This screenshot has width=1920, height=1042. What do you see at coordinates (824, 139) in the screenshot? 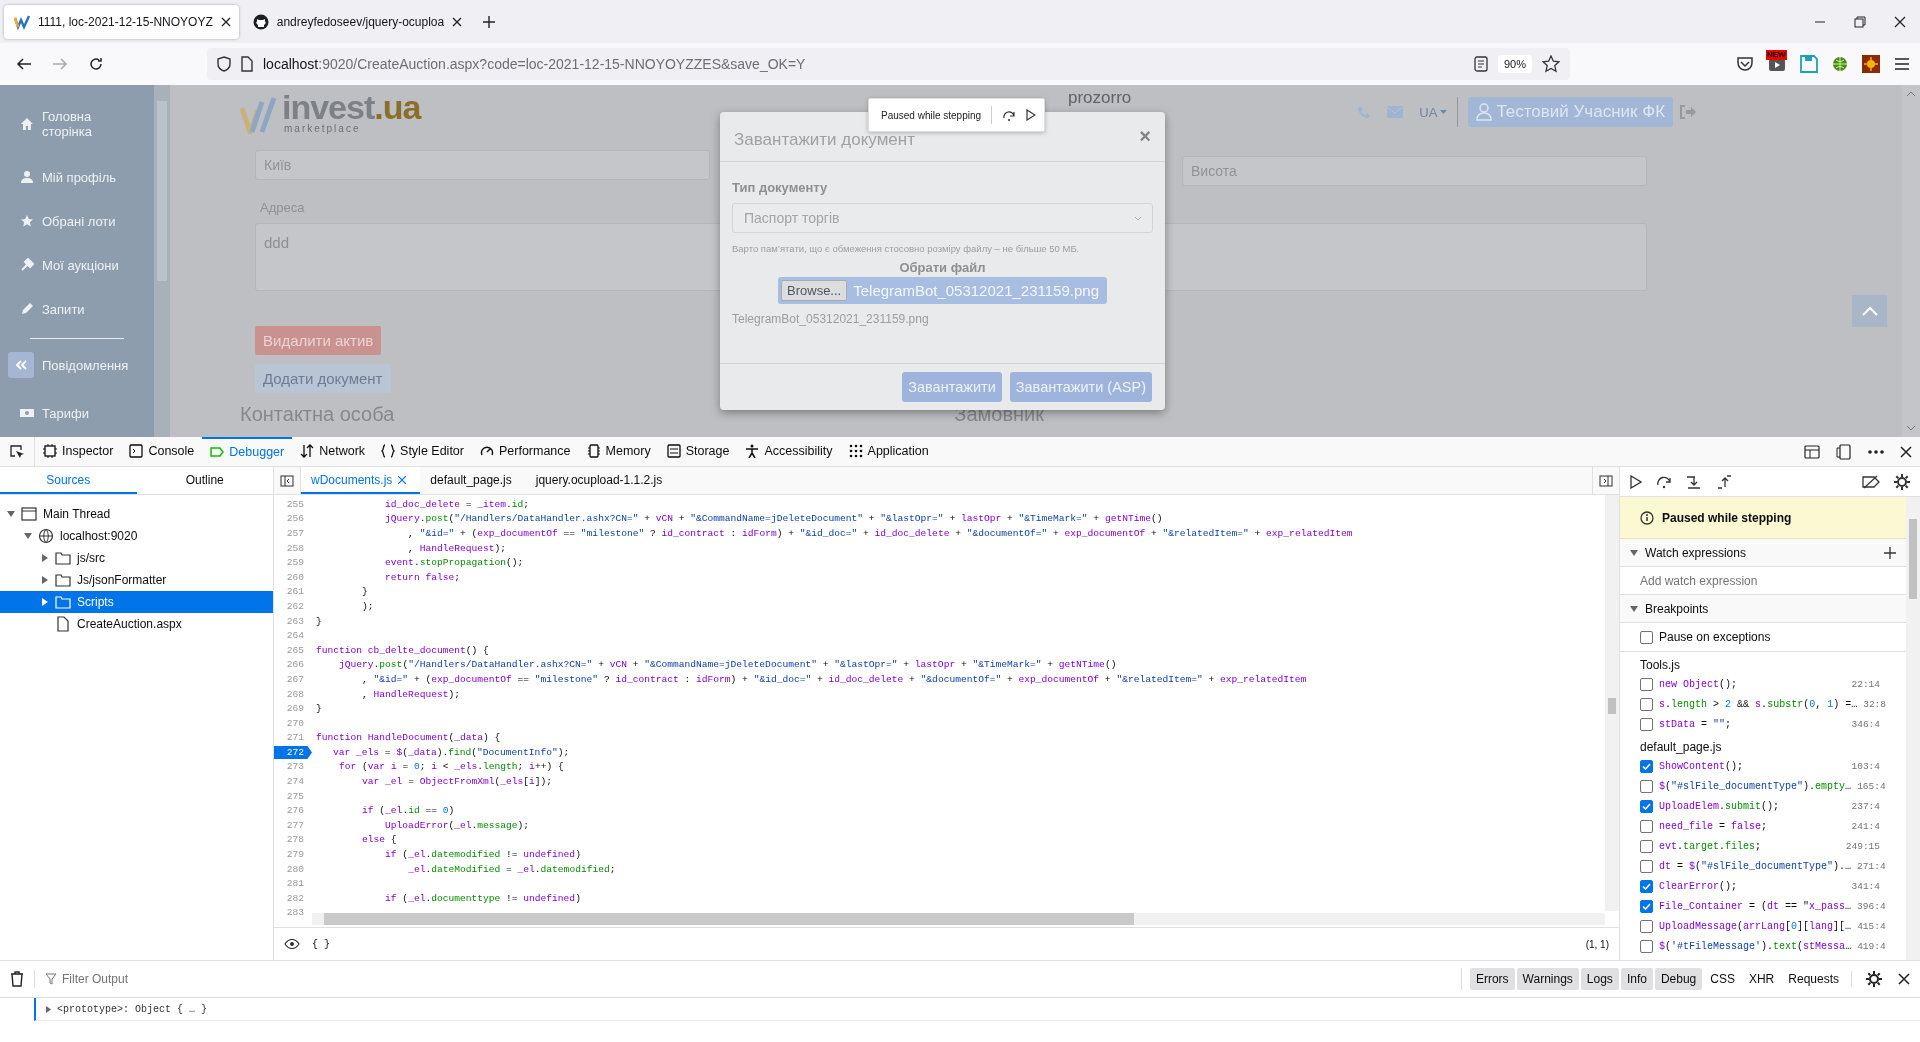
I see `dialog-title: Завантажити документ` at bounding box center [824, 139].